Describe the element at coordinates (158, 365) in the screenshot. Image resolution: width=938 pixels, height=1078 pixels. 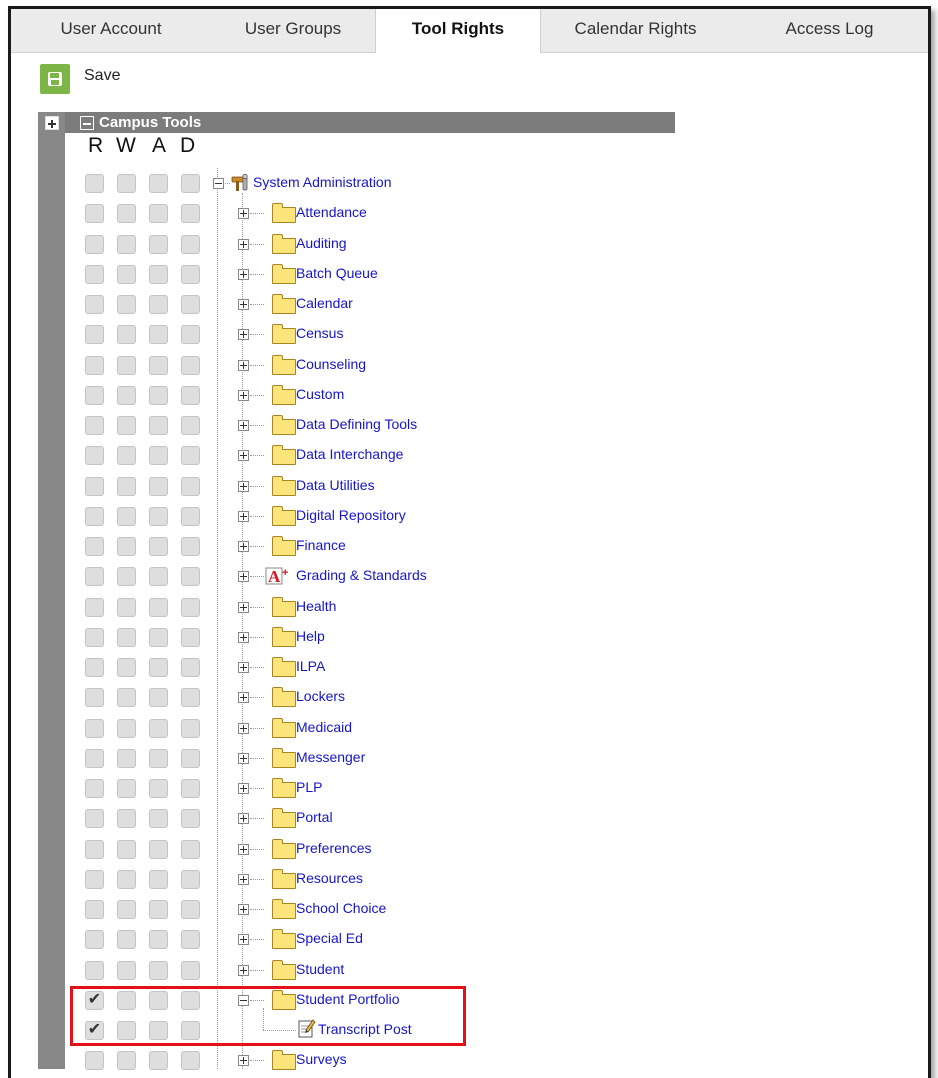
I see `counseling-add-checkbox` at that location.